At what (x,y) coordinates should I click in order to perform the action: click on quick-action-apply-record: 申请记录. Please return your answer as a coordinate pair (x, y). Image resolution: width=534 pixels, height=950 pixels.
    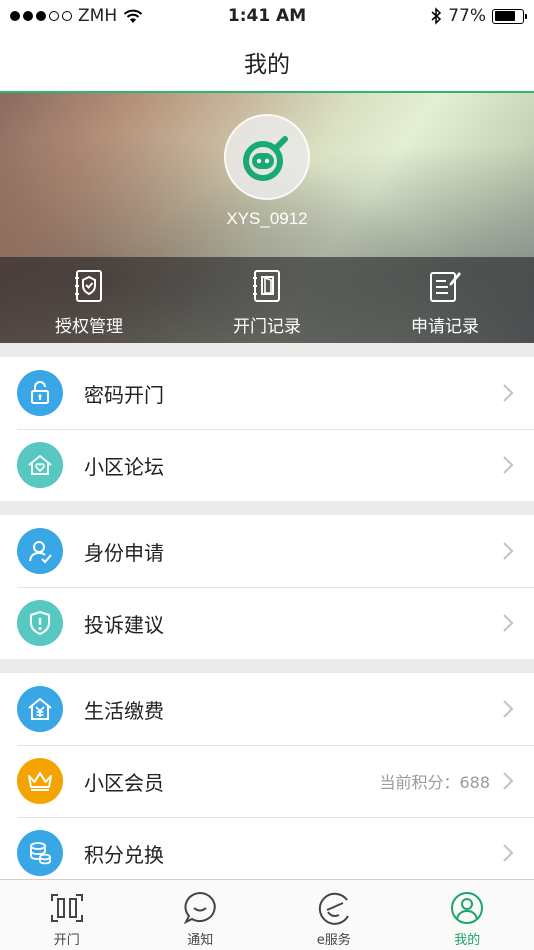
    Looking at the image, I should click on (445, 300).